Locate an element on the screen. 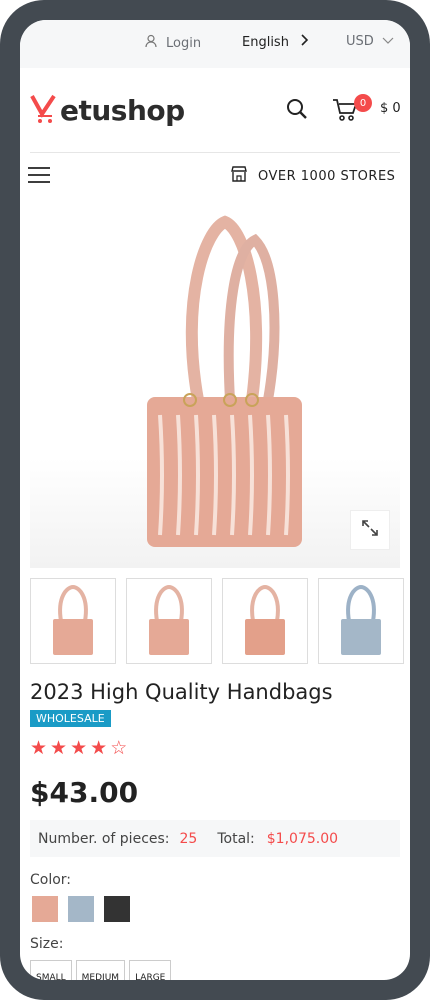  size-option: SMALL is located at coordinates (51, 970).